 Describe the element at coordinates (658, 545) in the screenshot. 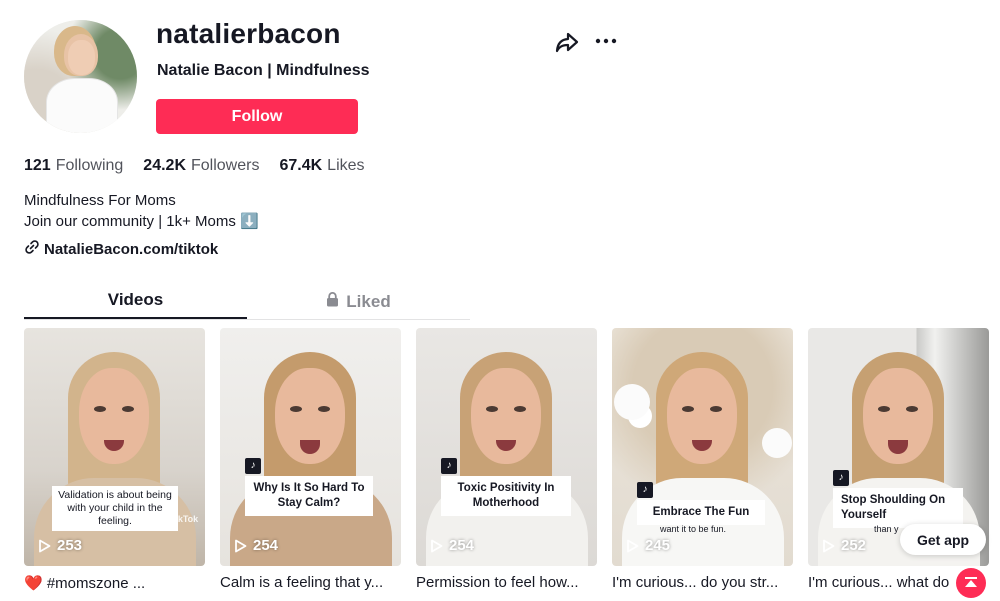

I see `play-count-value: 245` at that location.